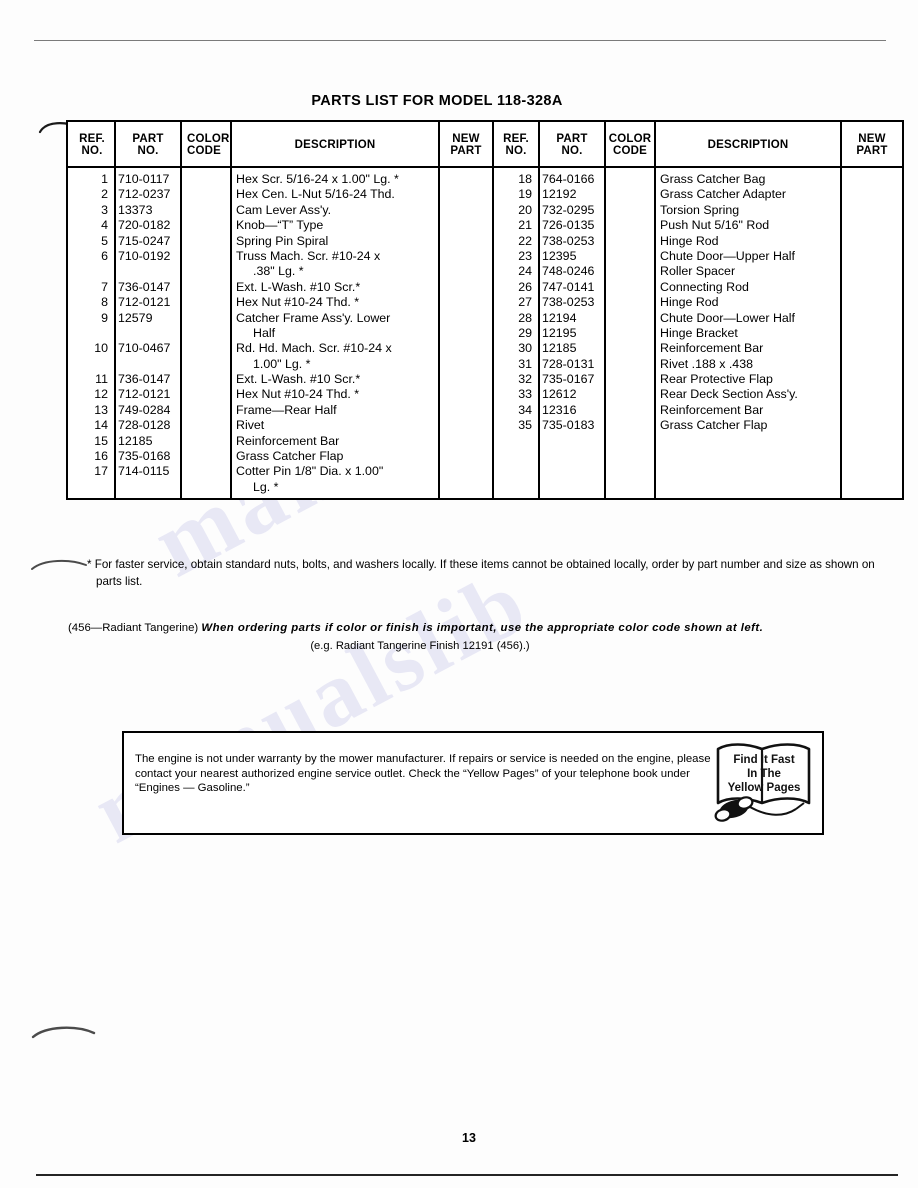 The width and height of the screenshot is (918, 1188). What do you see at coordinates (723, 194) in the screenshot?
I see `table-cell: Grass Catcher Adapter` at bounding box center [723, 194].